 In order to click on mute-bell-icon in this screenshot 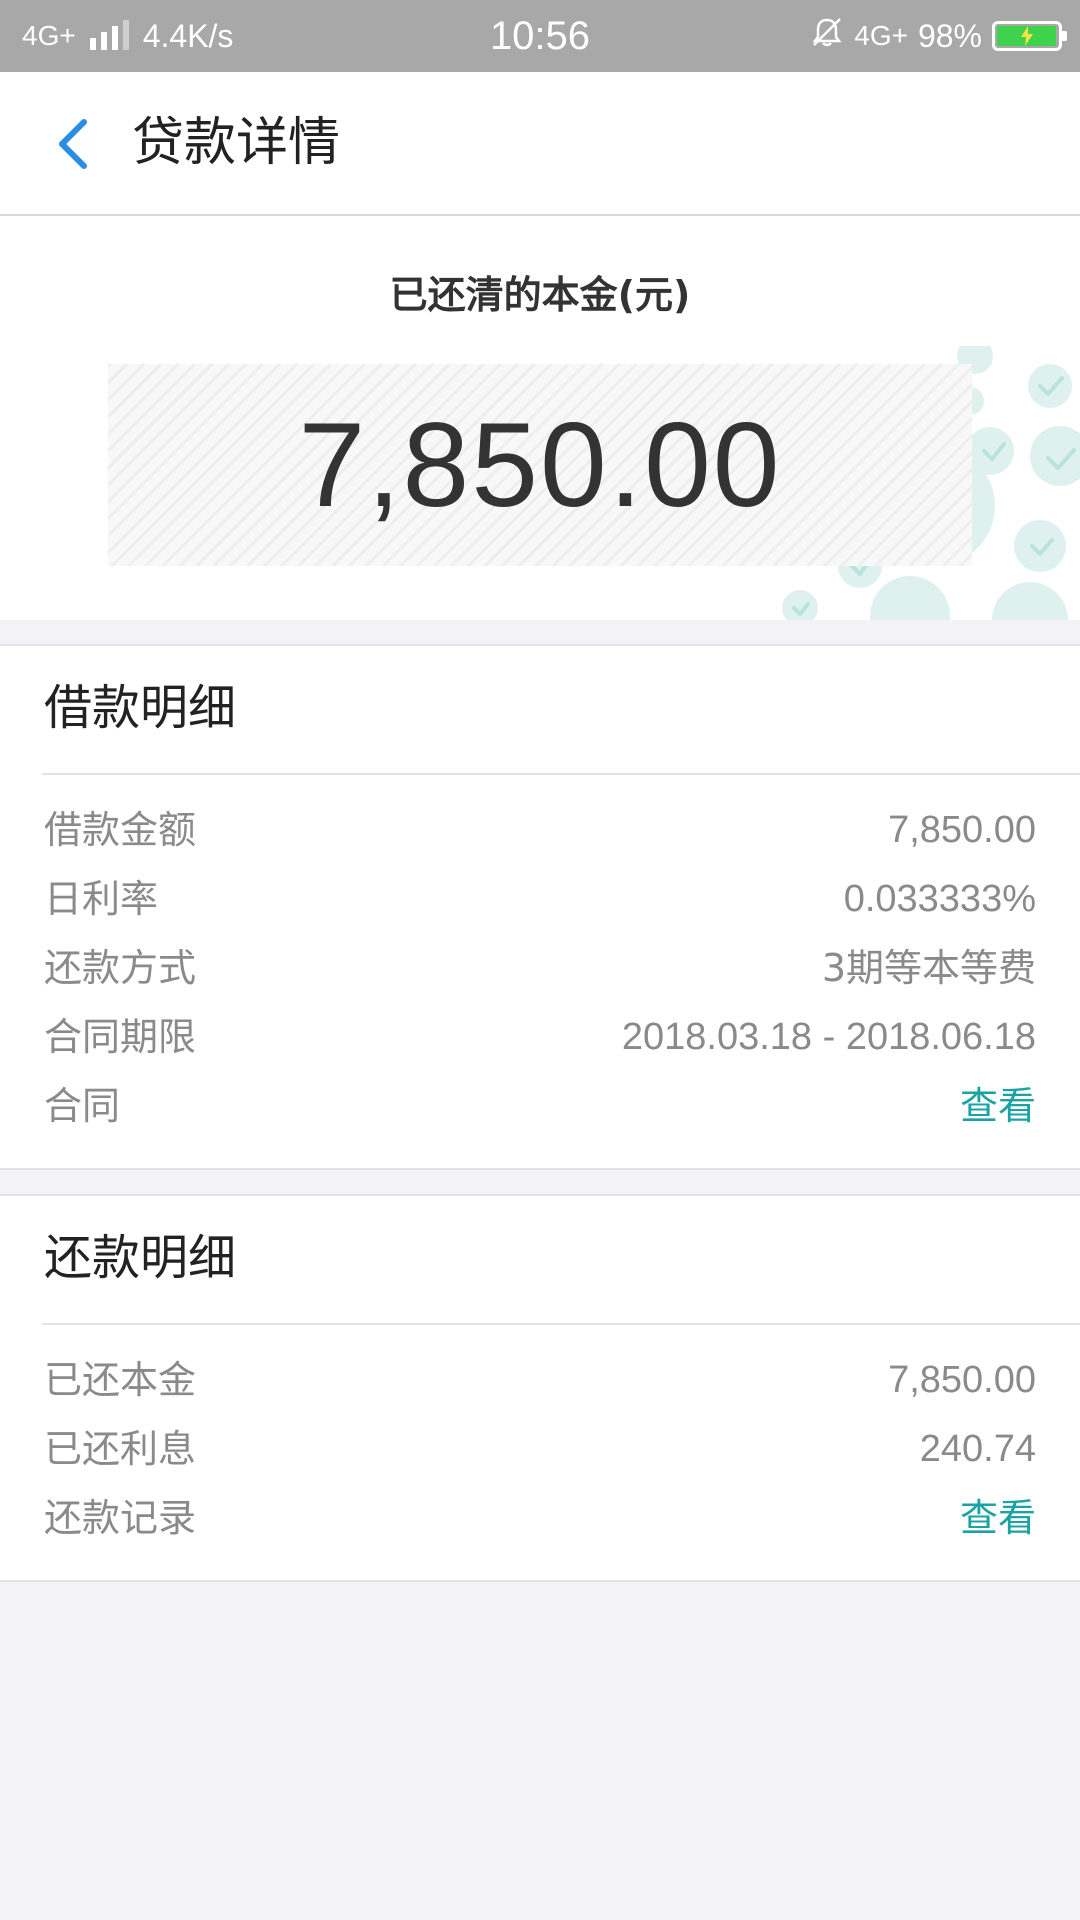, I will do `click(827, 36)`.